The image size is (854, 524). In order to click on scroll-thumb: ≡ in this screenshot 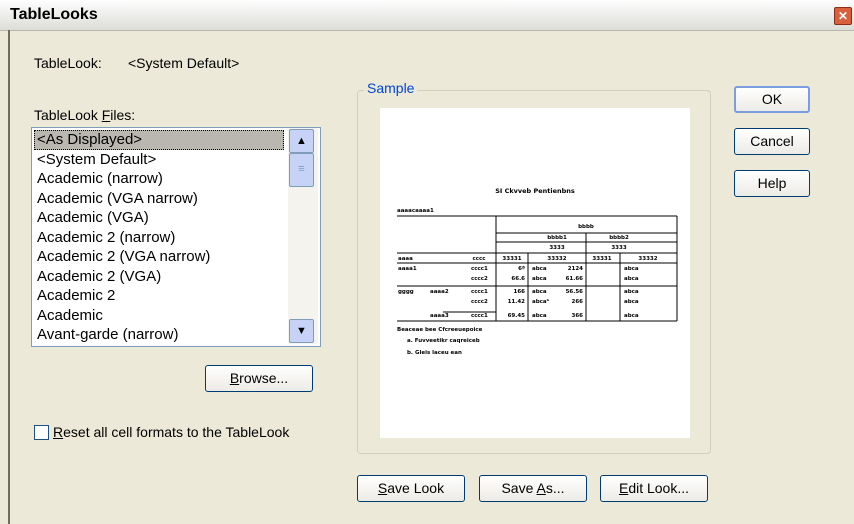, I will do `click(301, 170)`.